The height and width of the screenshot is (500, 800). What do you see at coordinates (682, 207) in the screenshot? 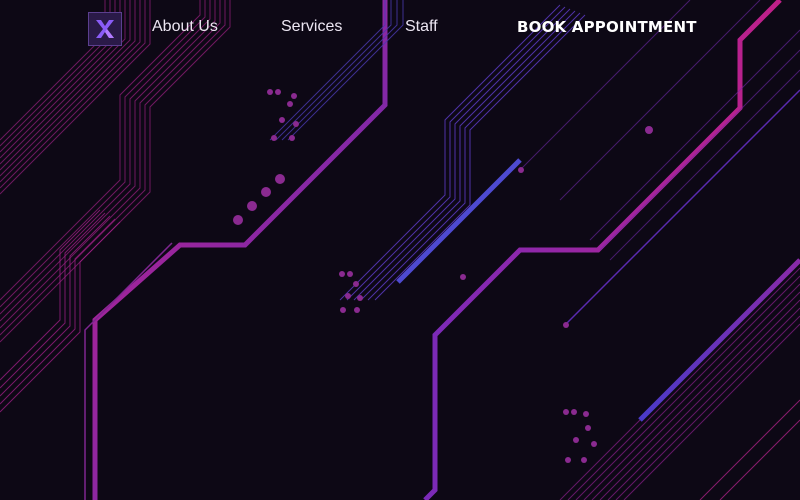
I see `trace-right-thin` at bounding box center [682, 207].